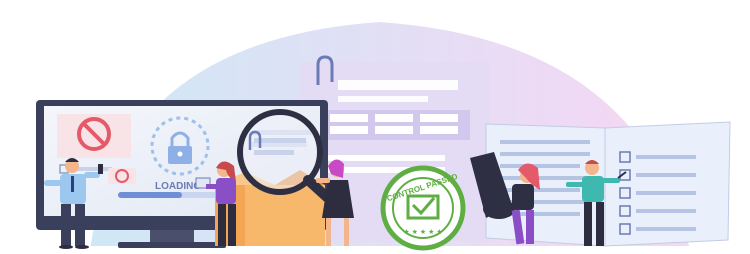  What do you see at coordinates (150, 195) in the screenshot?
I see `loading-bar-fill` at bounding box center [150, 195].